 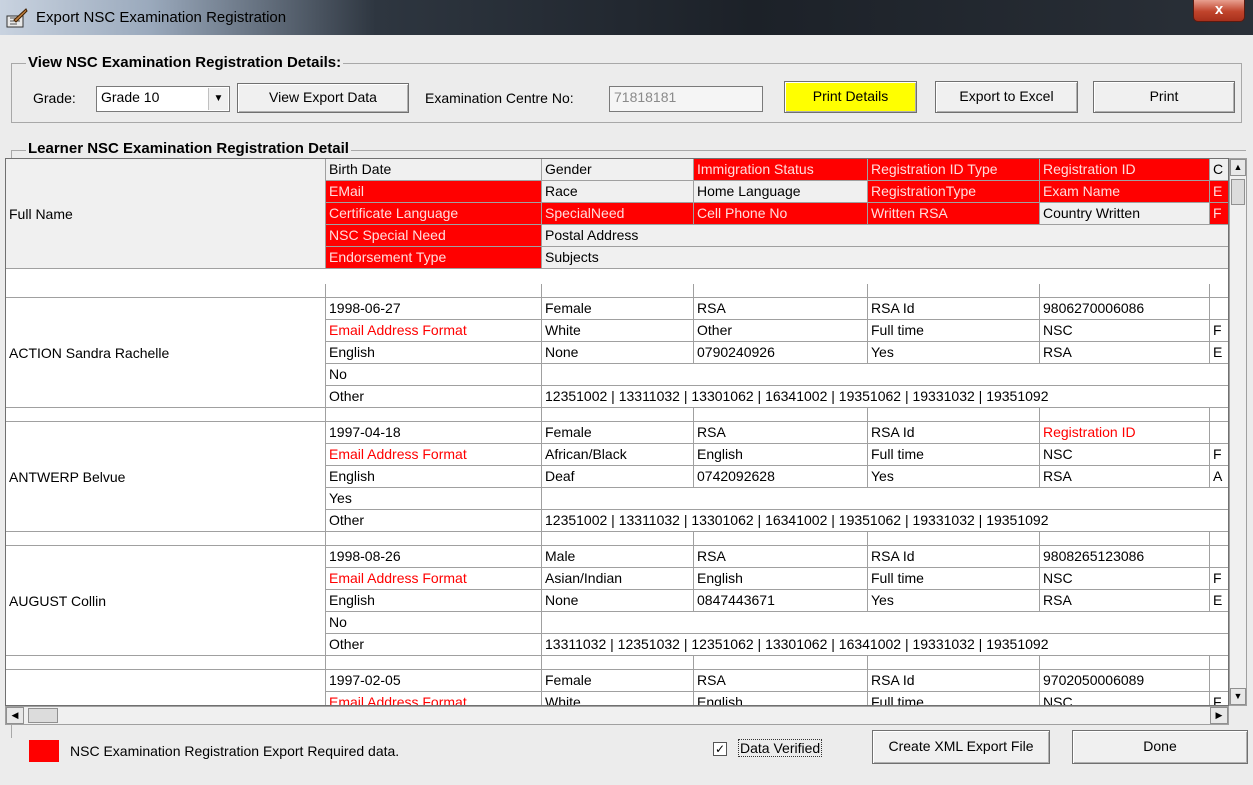 I want to click on learner-data-cell: Email Address Format, so click(x=434, y=455).